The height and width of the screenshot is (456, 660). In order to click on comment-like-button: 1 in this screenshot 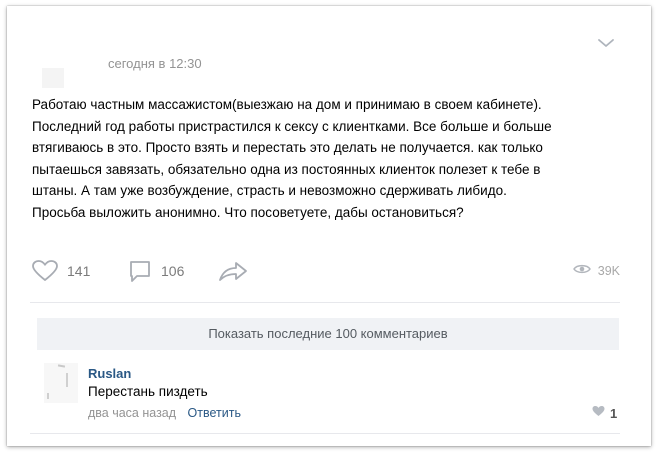, I will do `click(604, 413)`.